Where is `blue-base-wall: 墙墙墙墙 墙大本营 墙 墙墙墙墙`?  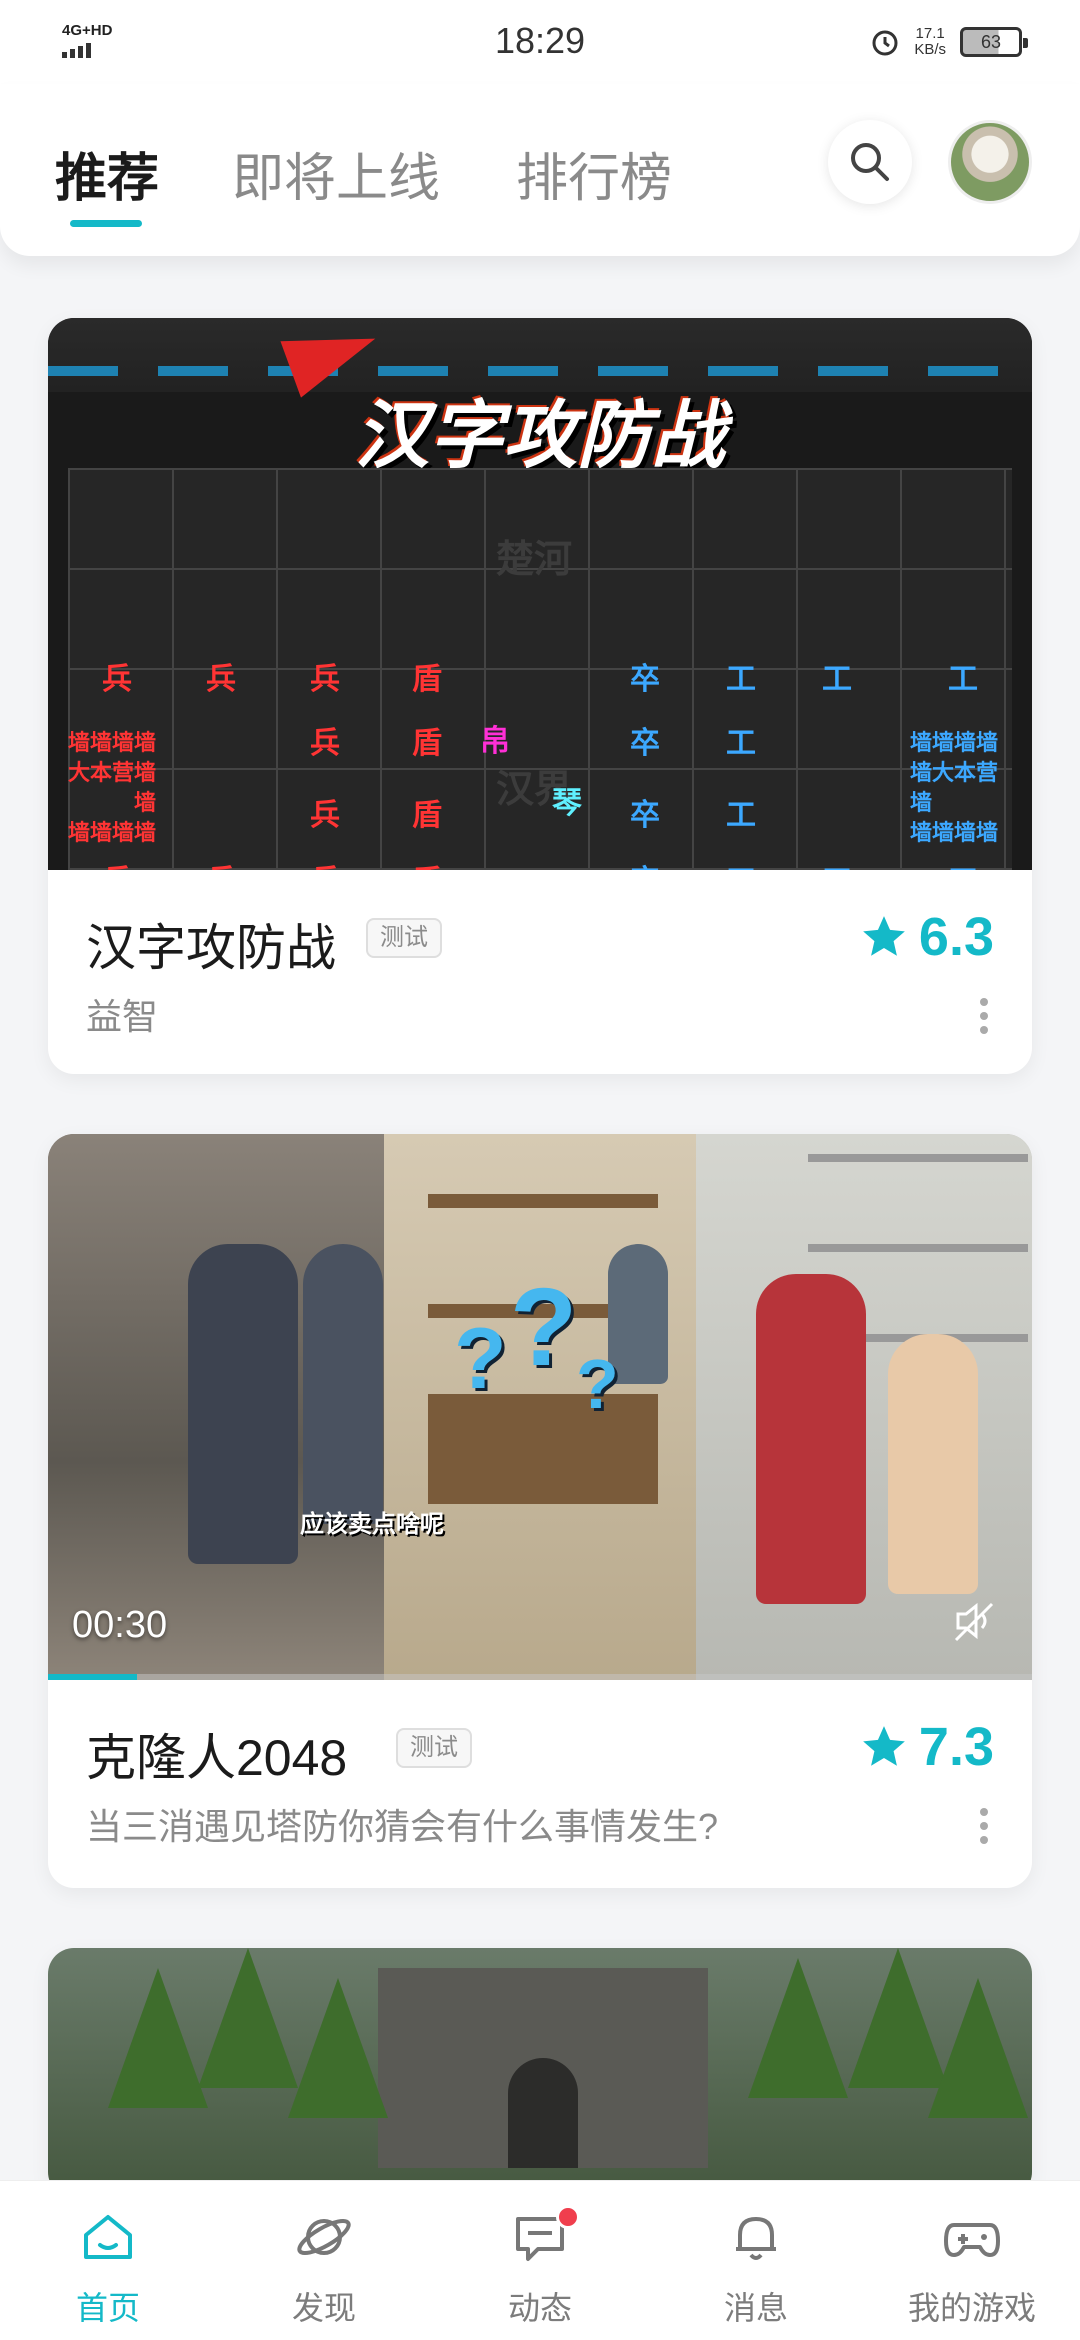 blue-base-wall: 墙墙墙墙 墙大本营 墙 墙墙墙墙 is located at coordinates (954, 788).